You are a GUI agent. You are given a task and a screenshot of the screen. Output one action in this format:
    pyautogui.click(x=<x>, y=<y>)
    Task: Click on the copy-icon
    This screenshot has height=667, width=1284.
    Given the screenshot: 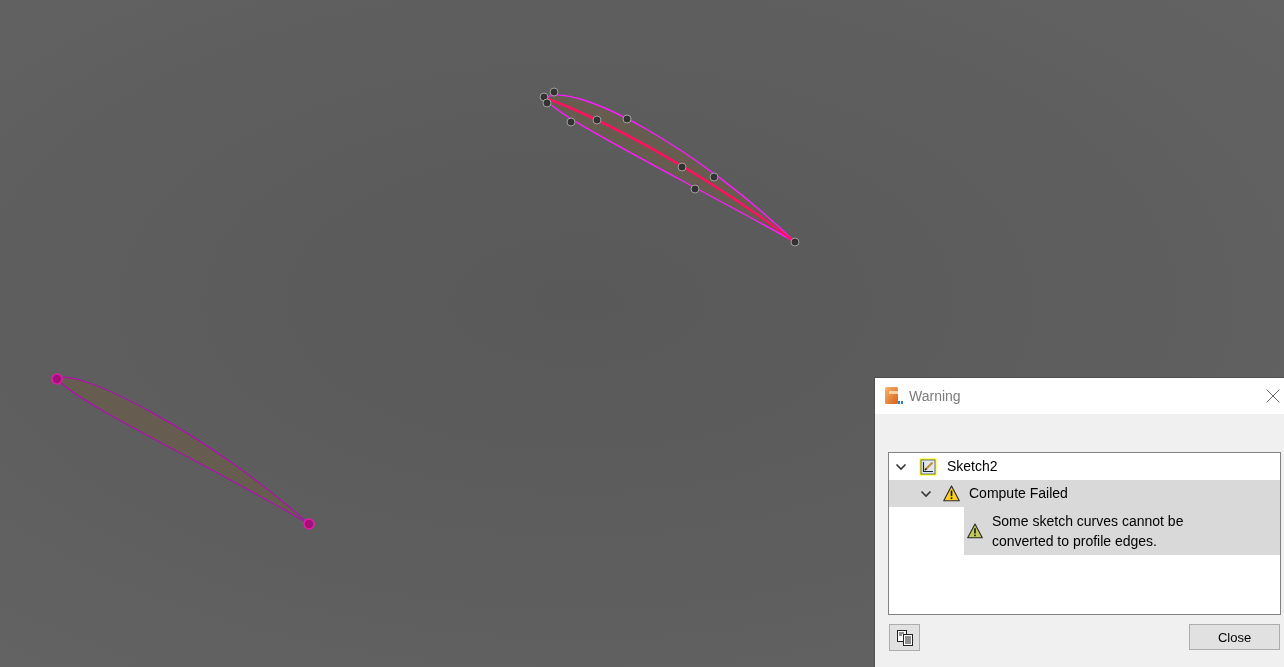 What is the action you would take?
    pyautogui.click(x=904, y=637)
    